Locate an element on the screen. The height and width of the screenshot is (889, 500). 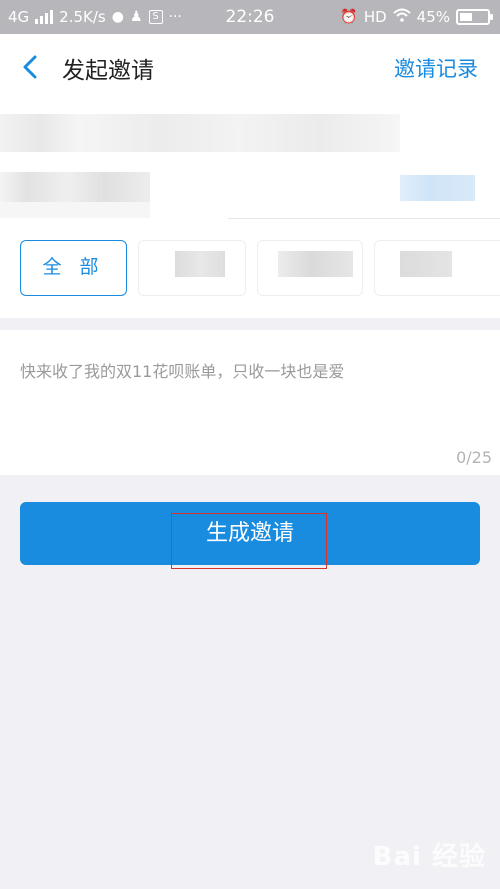
status-bar-right: ⏰ HD 45% is located at coordinates (416, 17).